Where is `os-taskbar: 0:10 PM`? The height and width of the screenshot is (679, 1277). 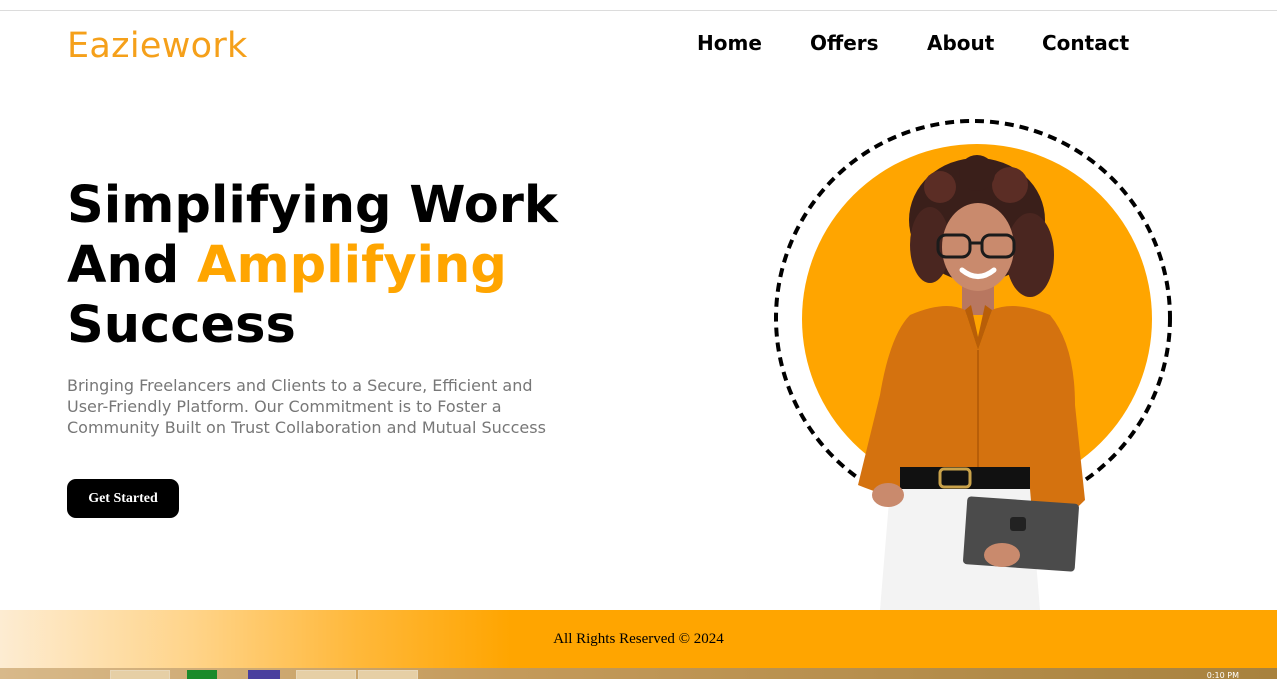
os-taskbar: 0:10 PM is located at coordinates (638, 673).